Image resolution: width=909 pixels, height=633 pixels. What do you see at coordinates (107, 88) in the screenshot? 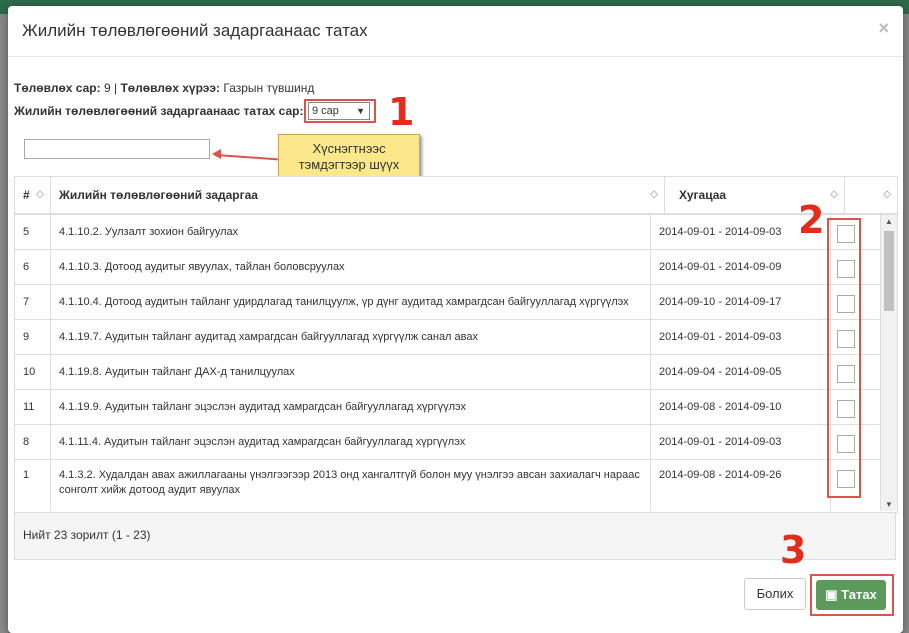
I see `month-value: 9` at bounding box center [107, 88].